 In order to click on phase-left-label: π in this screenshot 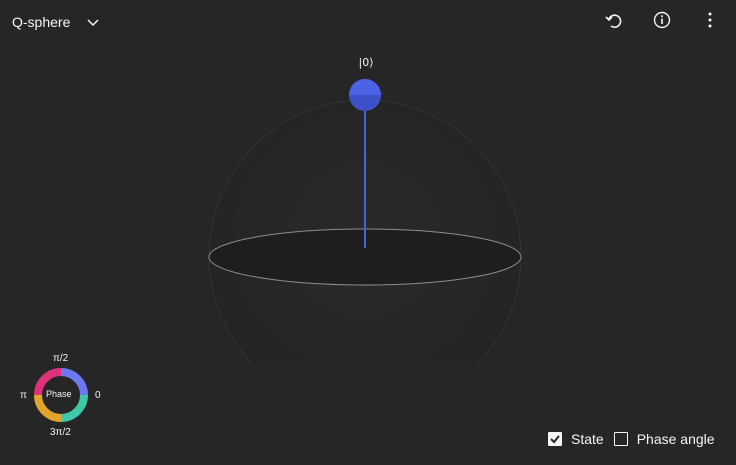, I will do `click(23, 395)`.